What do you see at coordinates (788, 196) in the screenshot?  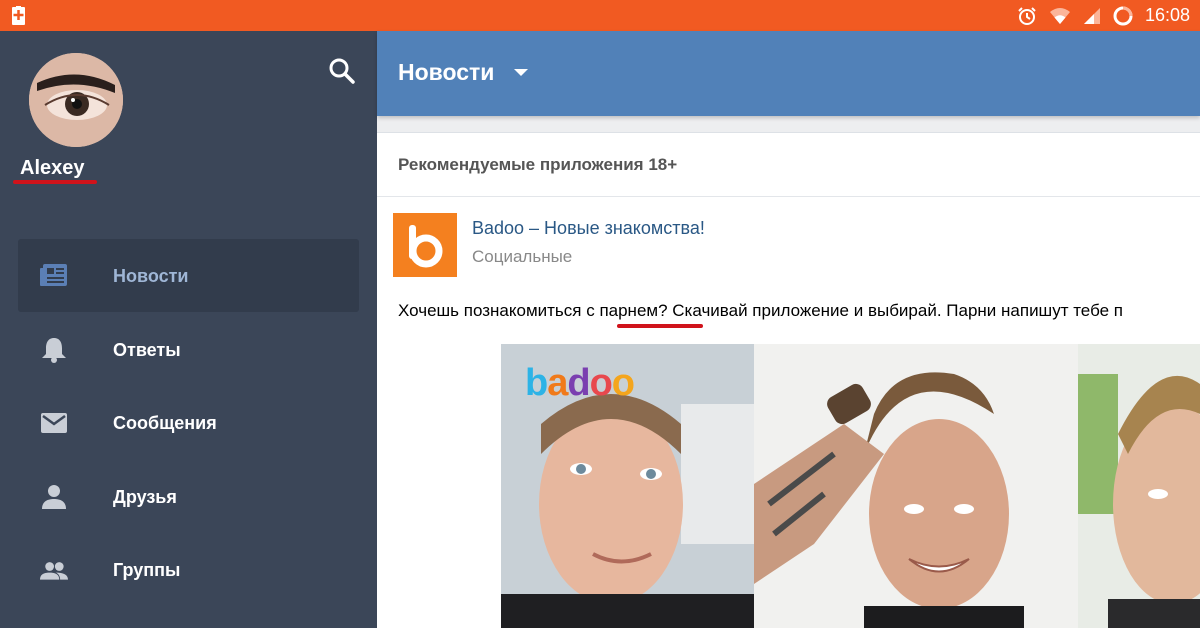 I see `divider` at bounding box center [788, 196].